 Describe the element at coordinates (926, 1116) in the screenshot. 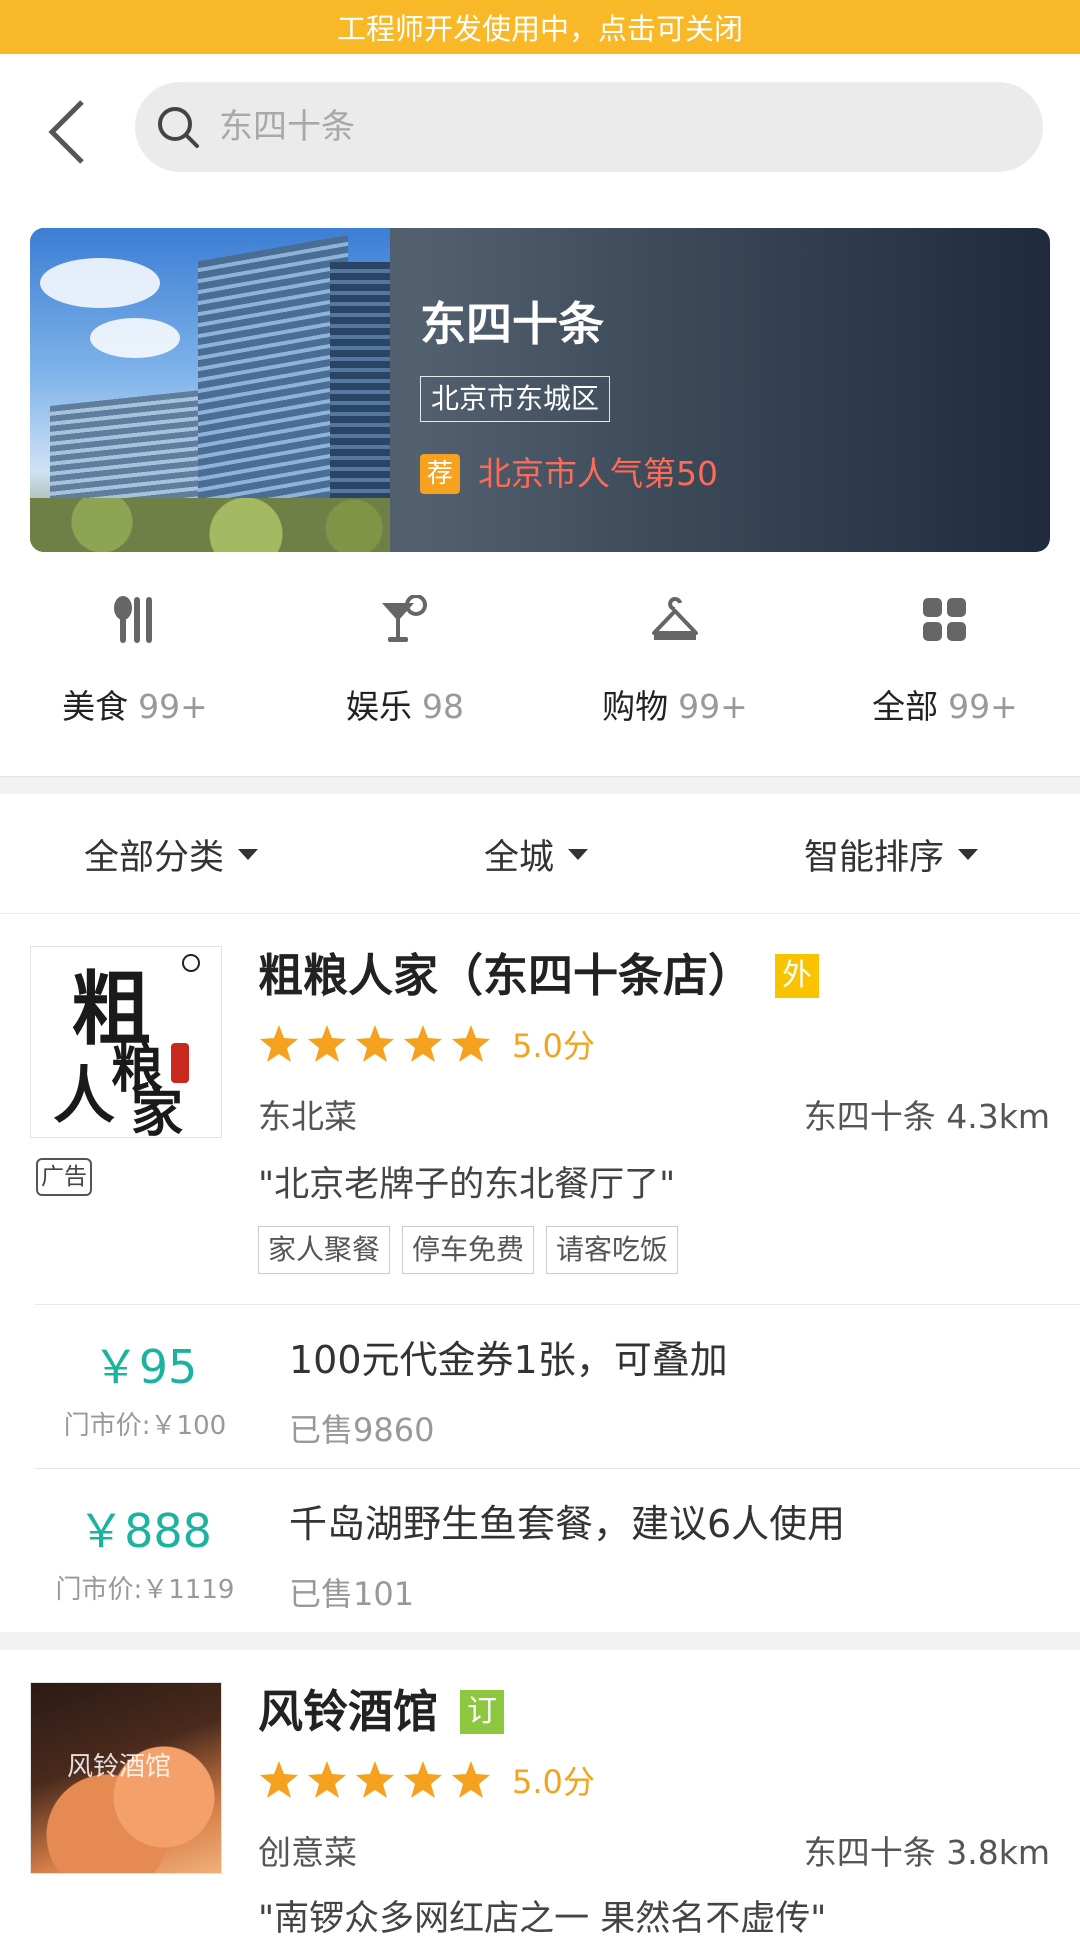

I see `shop-location: 东四十条 4.3km` at that location.